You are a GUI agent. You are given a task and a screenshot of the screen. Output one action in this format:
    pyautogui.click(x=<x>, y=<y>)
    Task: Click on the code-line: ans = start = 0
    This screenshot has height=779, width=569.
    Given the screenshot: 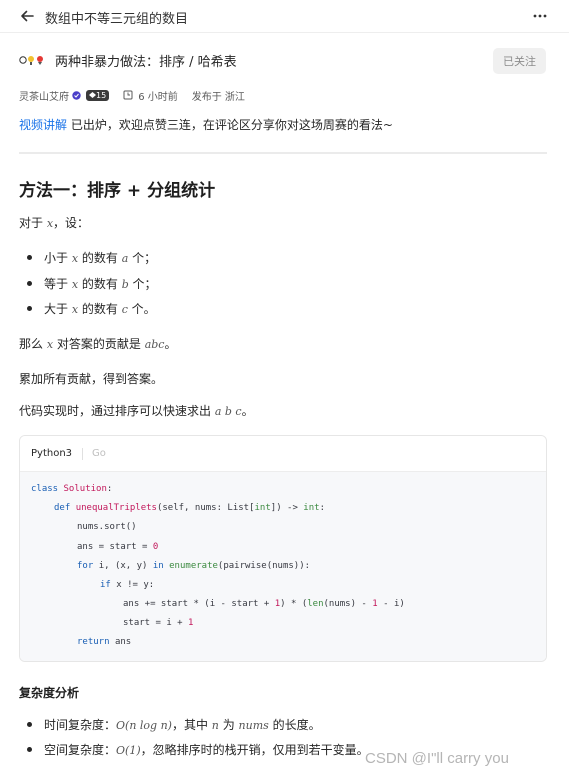 What is the action you would take?
    pyautogui.click(x=118, y=547)
    